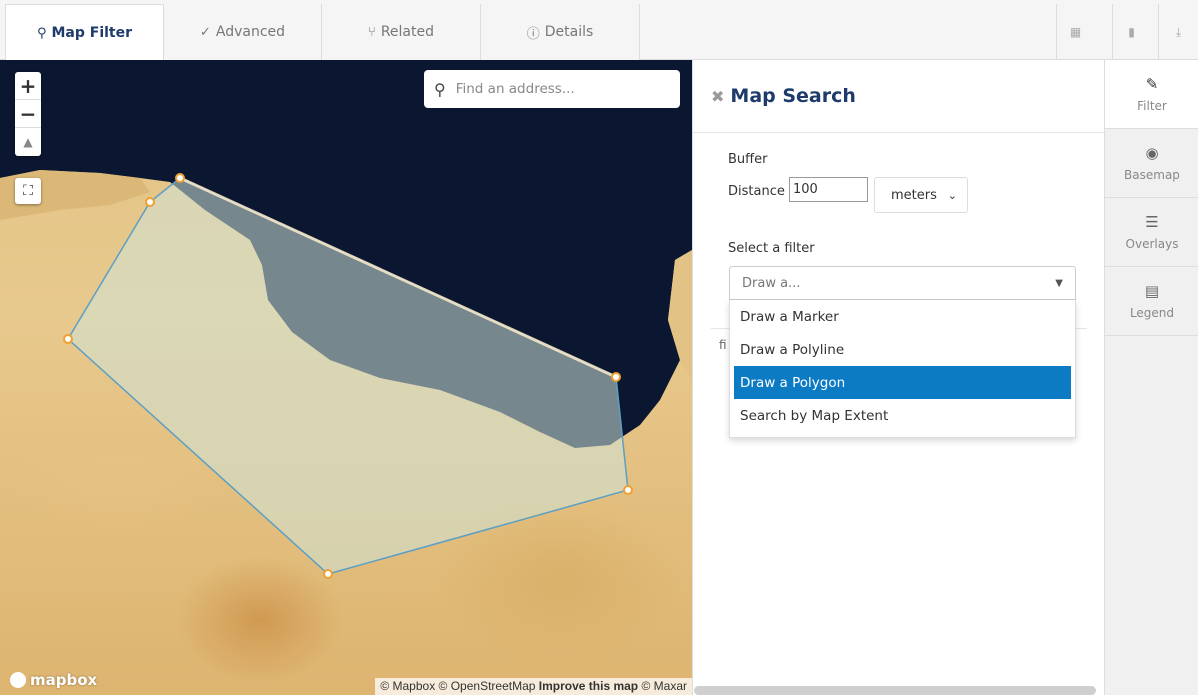  What do you see at coordinates (793, 96) in the screenshot?
I see `panel-title: Map Search` at bounding box center [793, 96].